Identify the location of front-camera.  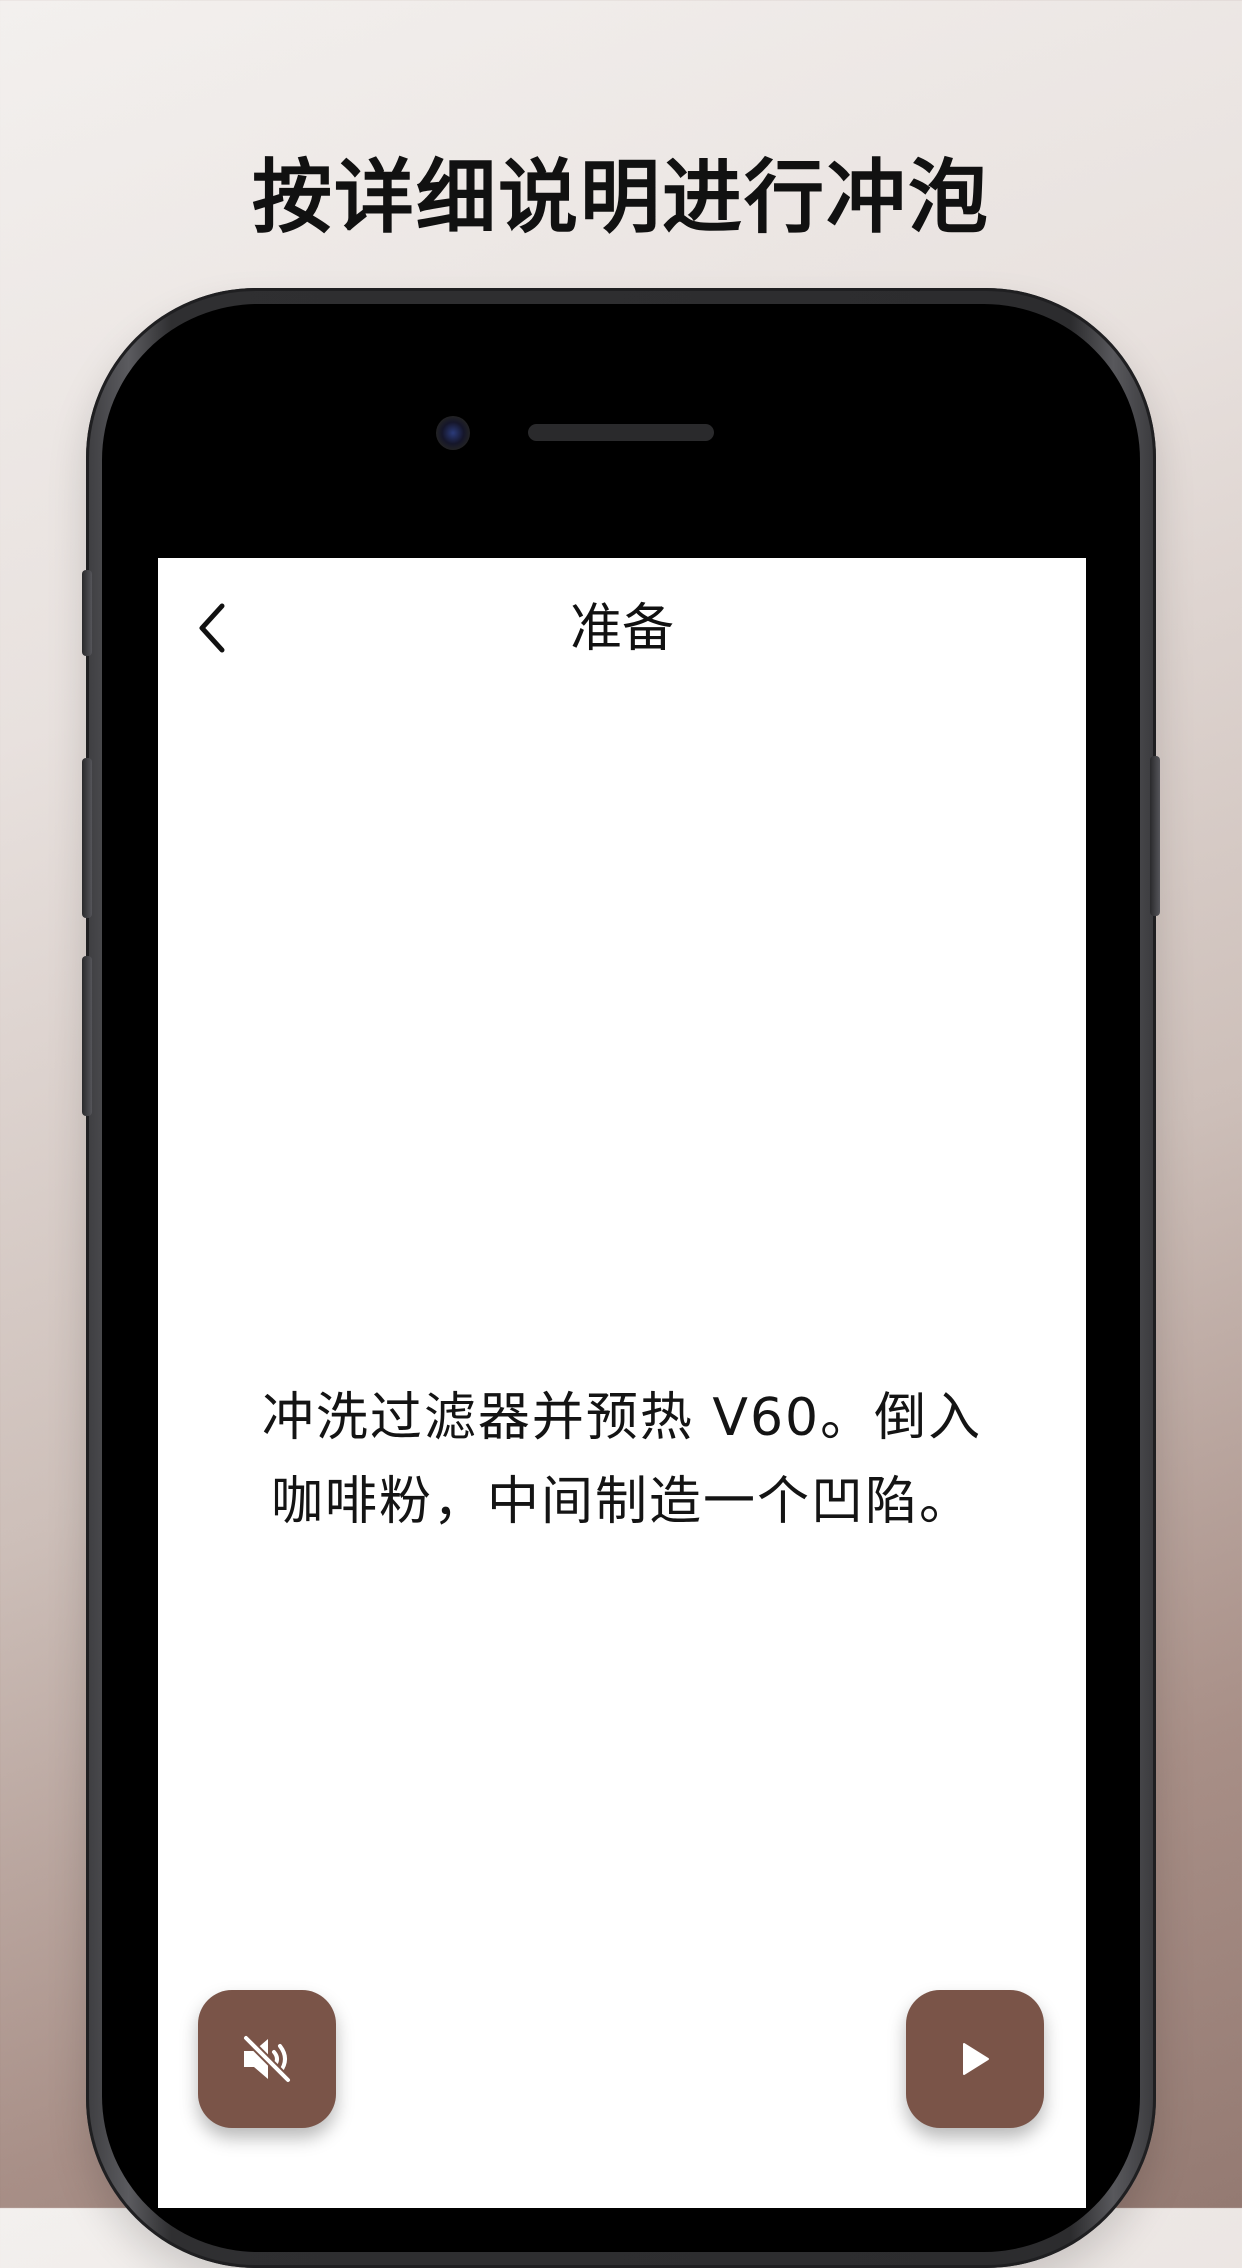
(453, 433).